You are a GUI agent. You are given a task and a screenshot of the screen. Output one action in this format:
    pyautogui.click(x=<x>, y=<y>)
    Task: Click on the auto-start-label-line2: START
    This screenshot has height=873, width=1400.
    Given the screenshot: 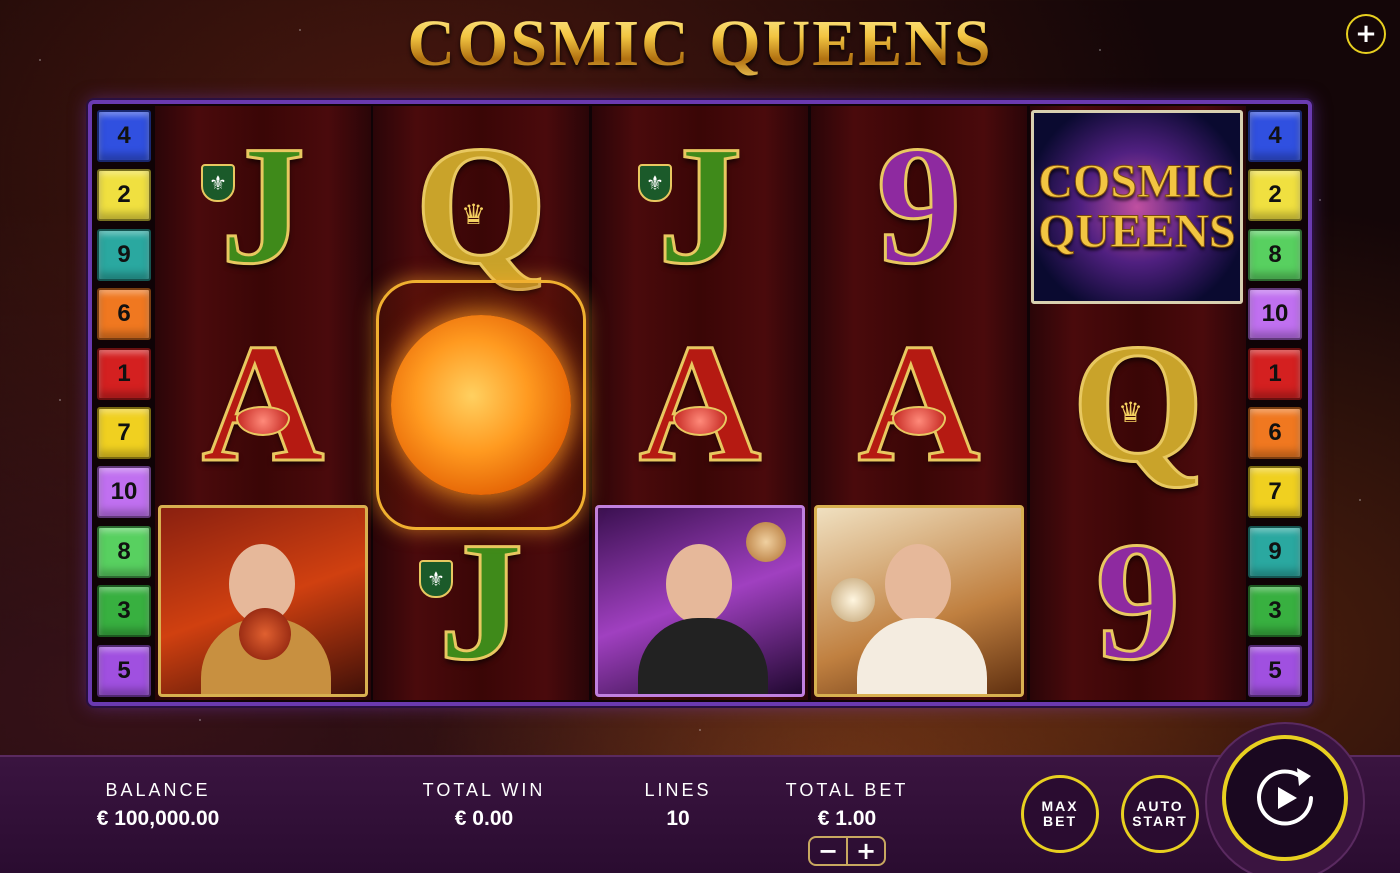 What is the action you would take?
    pyautogui.click(x=1160, y=821)
    